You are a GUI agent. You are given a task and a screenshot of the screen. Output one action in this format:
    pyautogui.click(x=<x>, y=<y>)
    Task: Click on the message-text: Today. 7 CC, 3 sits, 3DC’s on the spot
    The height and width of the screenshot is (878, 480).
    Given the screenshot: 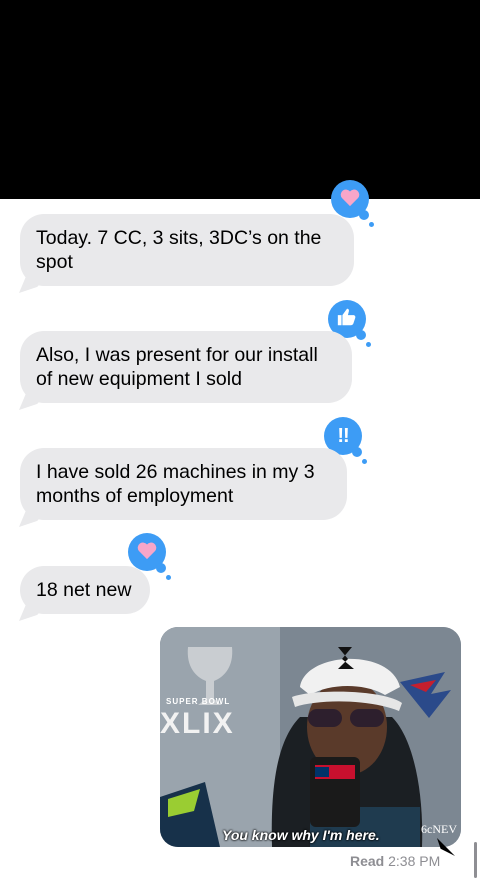 What is the action you would take?
    pyautogui.click(x=179, y=250)
    